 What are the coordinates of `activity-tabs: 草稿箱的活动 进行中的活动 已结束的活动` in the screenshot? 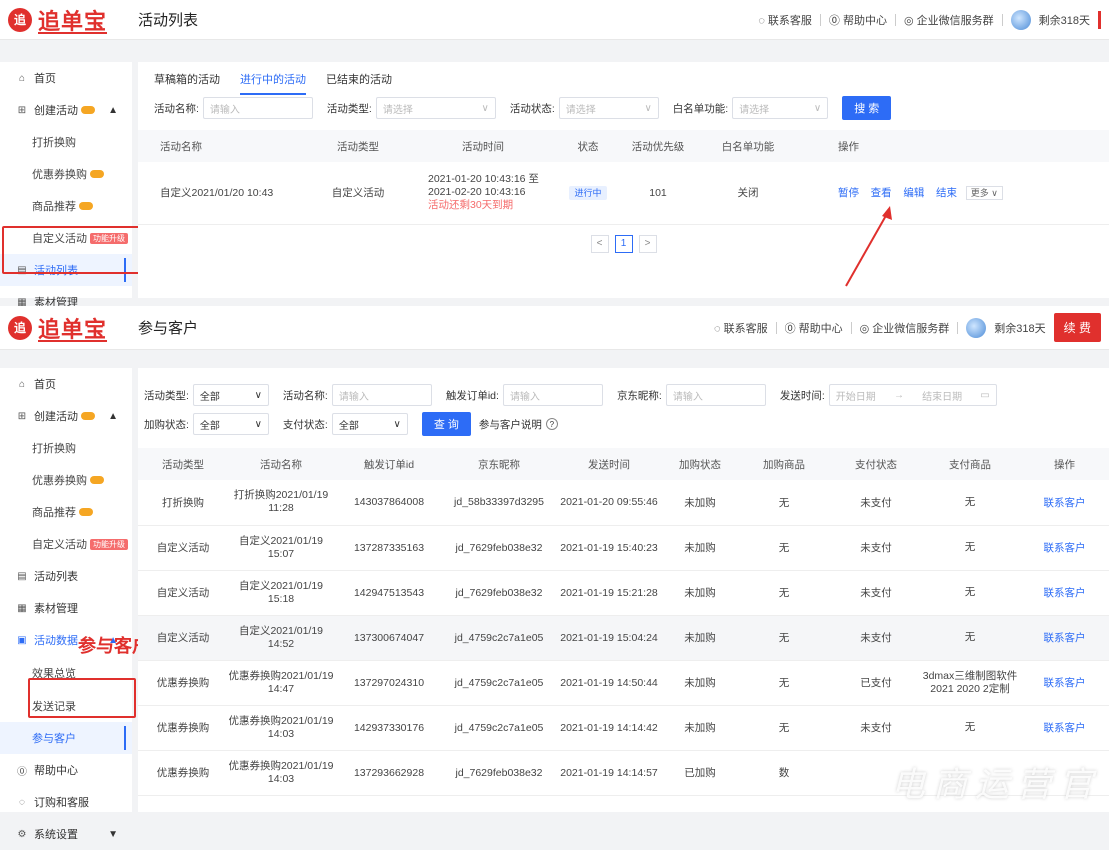 It's located at (623, 79).